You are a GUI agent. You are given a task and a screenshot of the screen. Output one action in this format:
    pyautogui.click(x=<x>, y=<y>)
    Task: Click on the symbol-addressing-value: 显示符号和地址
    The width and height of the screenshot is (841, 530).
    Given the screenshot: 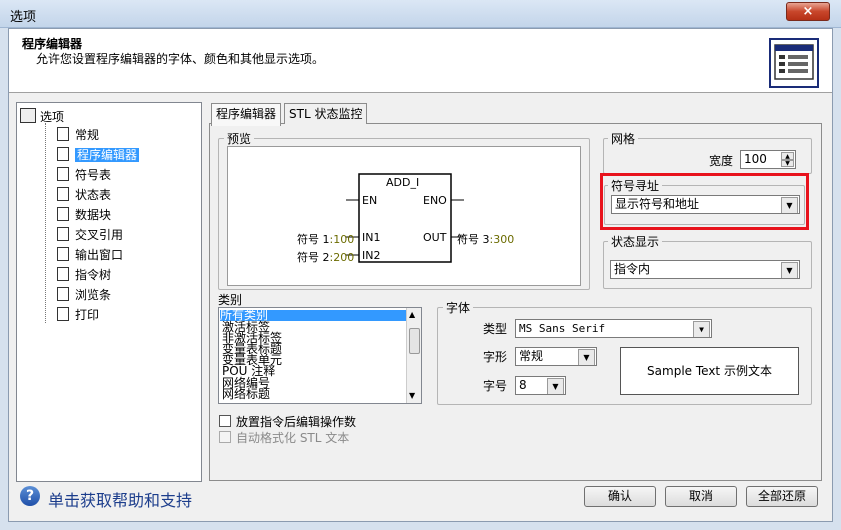 What is the action you would take?
    pyautogui.click(x=657, y=204)
    